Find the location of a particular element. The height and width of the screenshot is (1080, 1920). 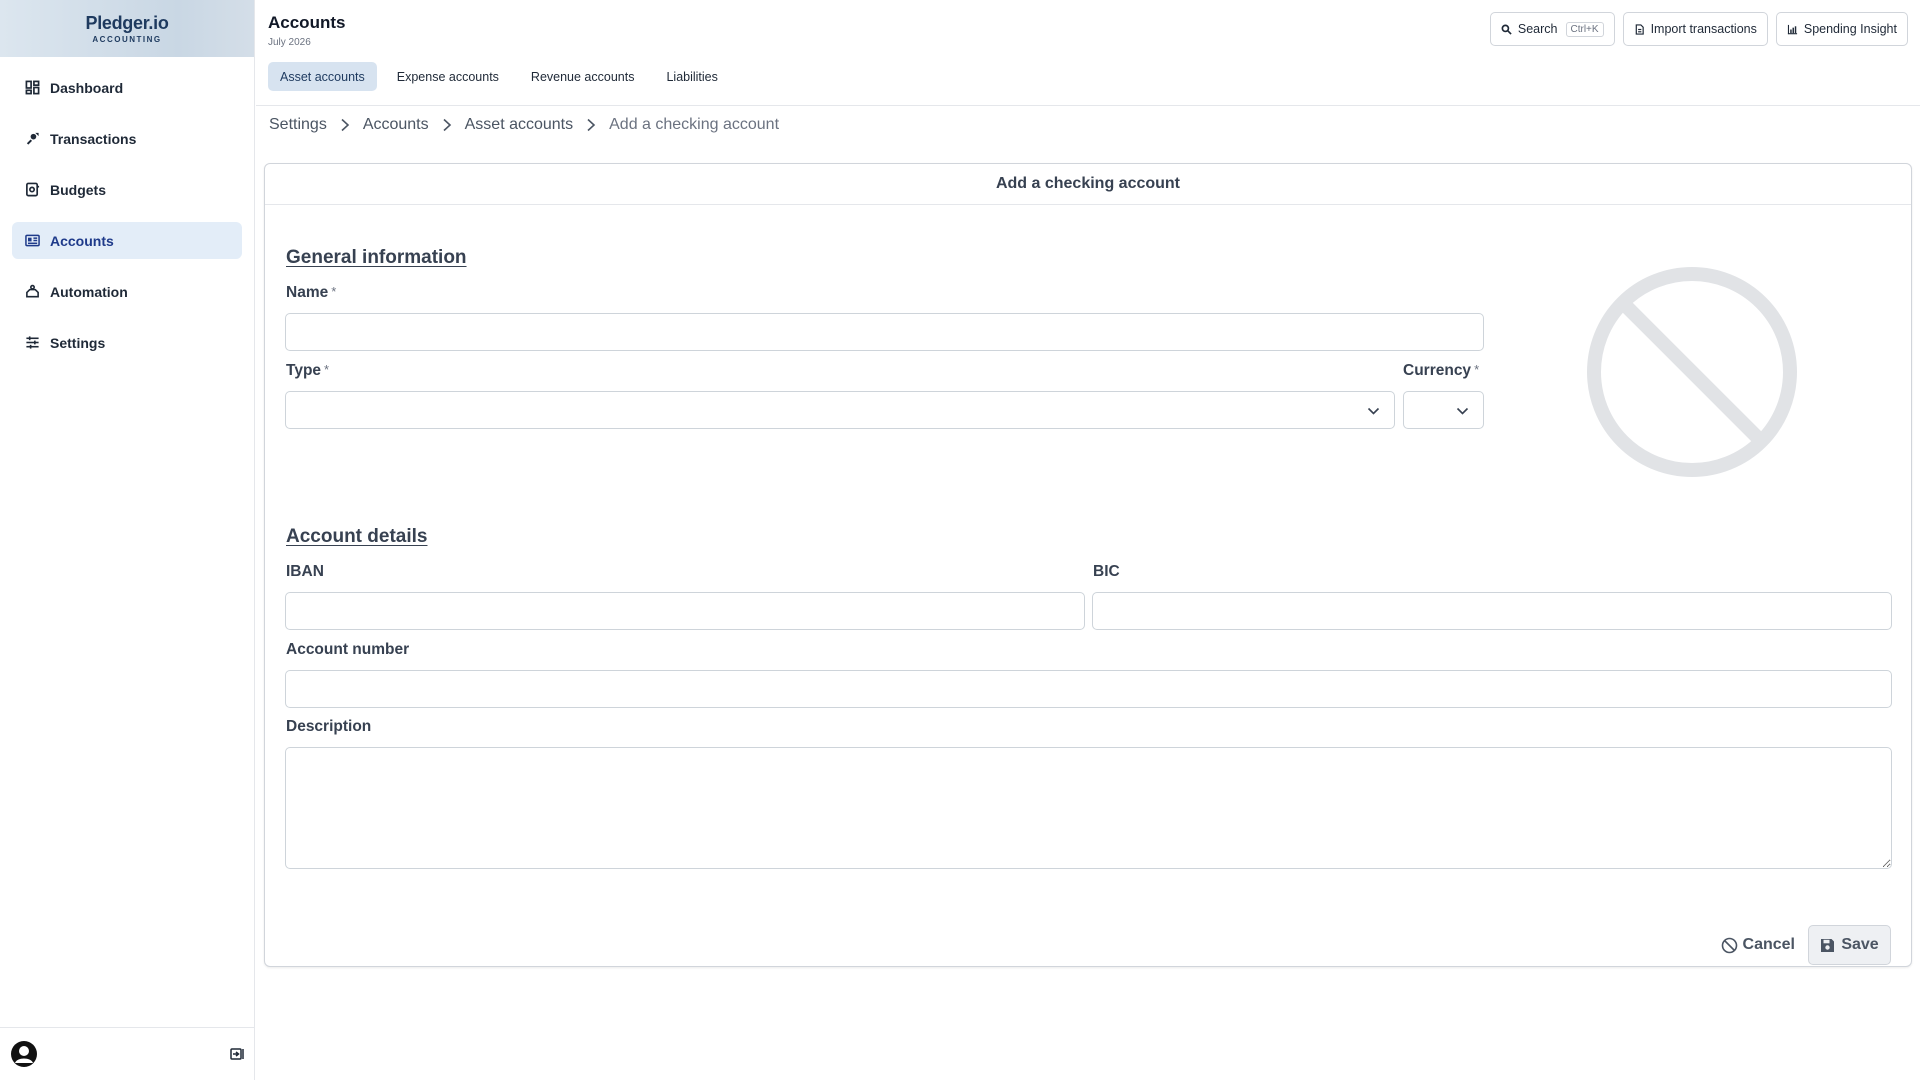

budgets-icon is located at coordinates (33, 189).